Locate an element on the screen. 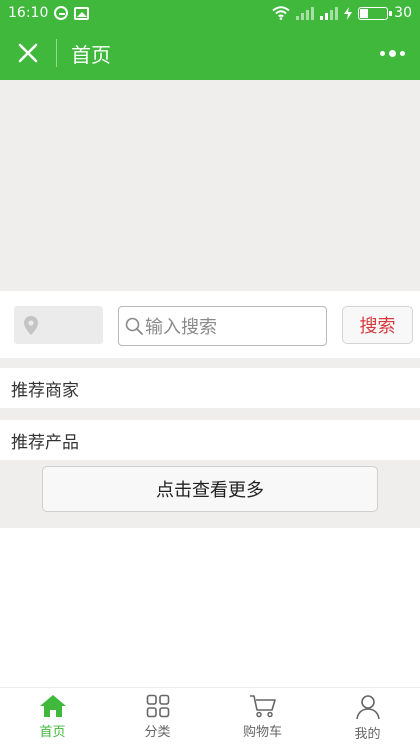 The height and width of the screenshot is (747, 420). tab-bar: 首页 分类 购物车 我的 is located at coordinates (210, 717).